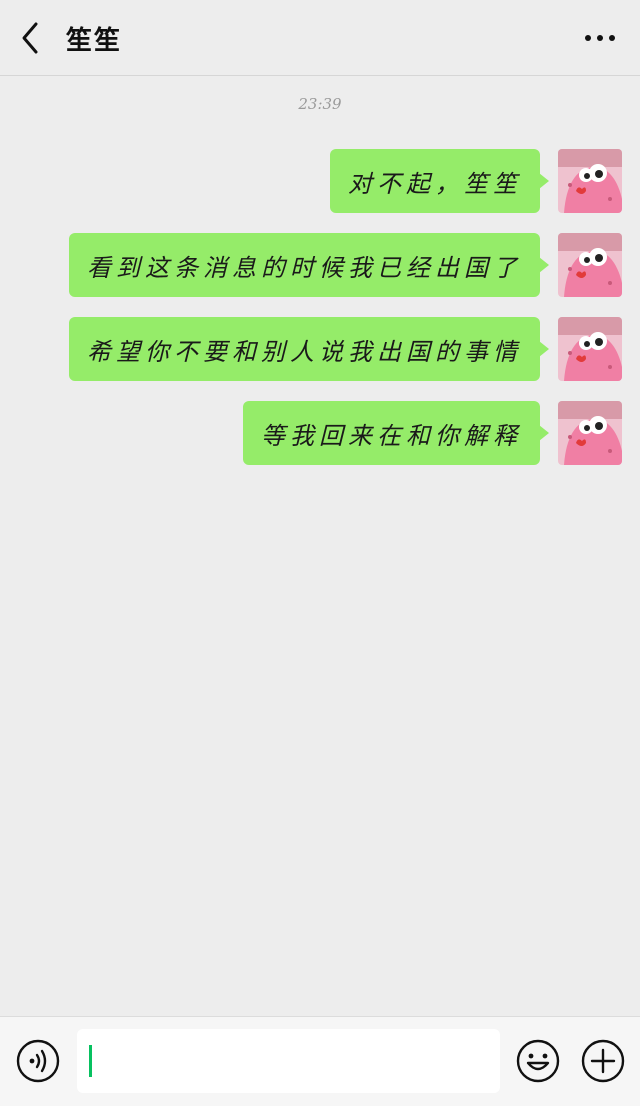 The width and height of the screenshot is (640, 1106). I want to click on input-bar, so click(320, 1061).